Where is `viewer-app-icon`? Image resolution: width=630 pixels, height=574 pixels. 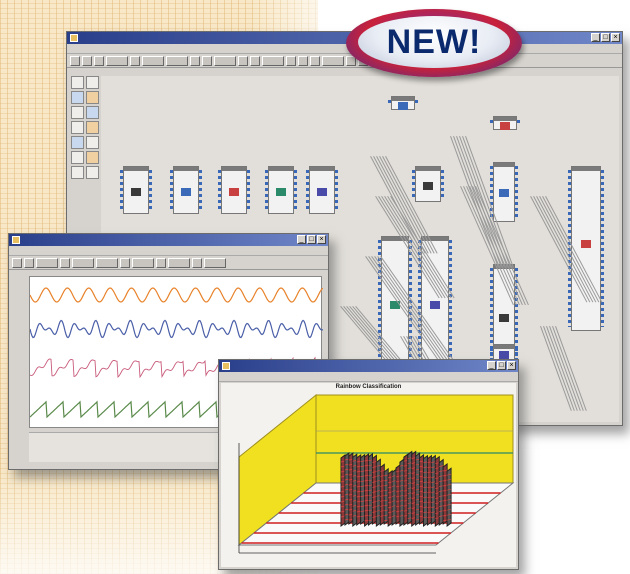
viewer-app-icon is located at coordinates (226, 366).